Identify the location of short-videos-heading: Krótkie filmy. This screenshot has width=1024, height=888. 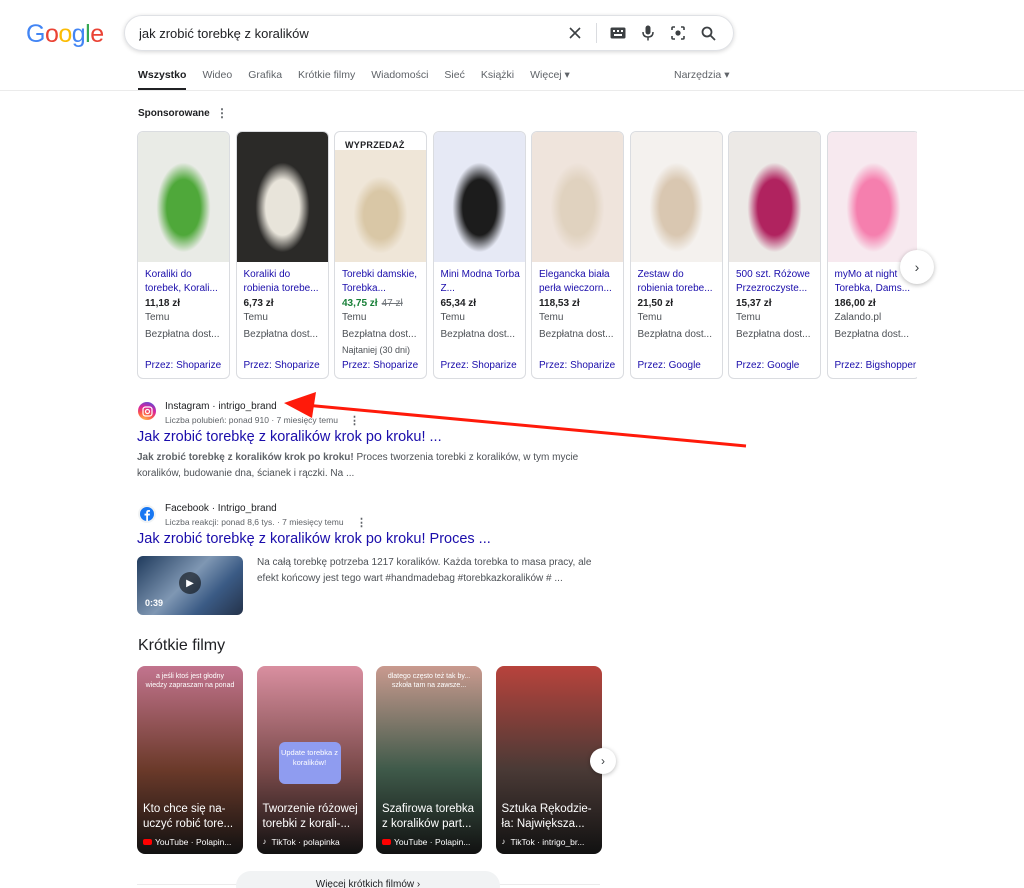
(182, 645).